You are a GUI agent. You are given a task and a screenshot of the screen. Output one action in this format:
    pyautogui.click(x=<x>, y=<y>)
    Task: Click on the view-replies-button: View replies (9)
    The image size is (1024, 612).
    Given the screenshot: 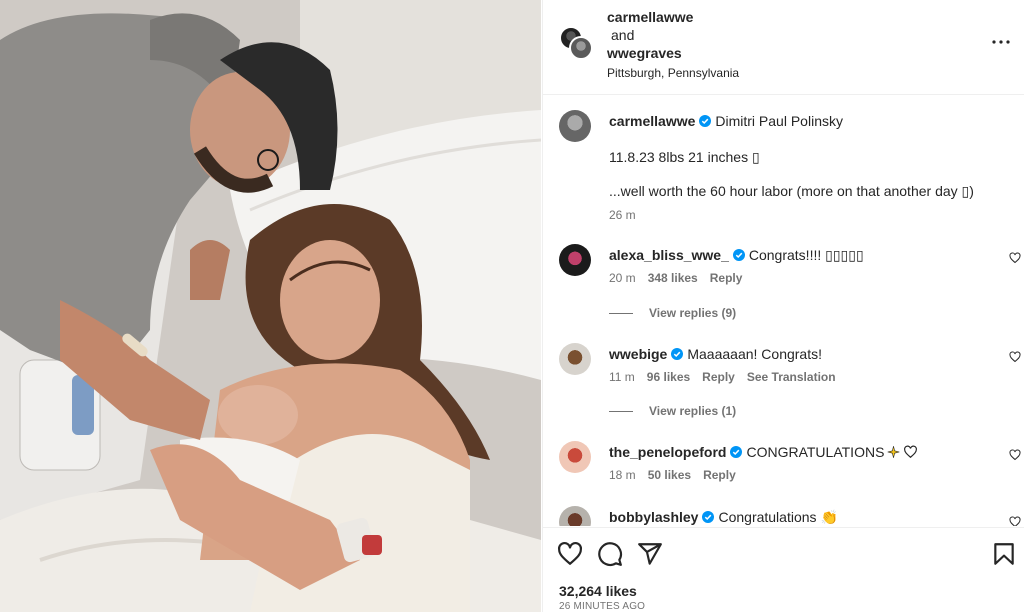 What is the action you would take?
    pyautogui.click(x=672, y=313)
    